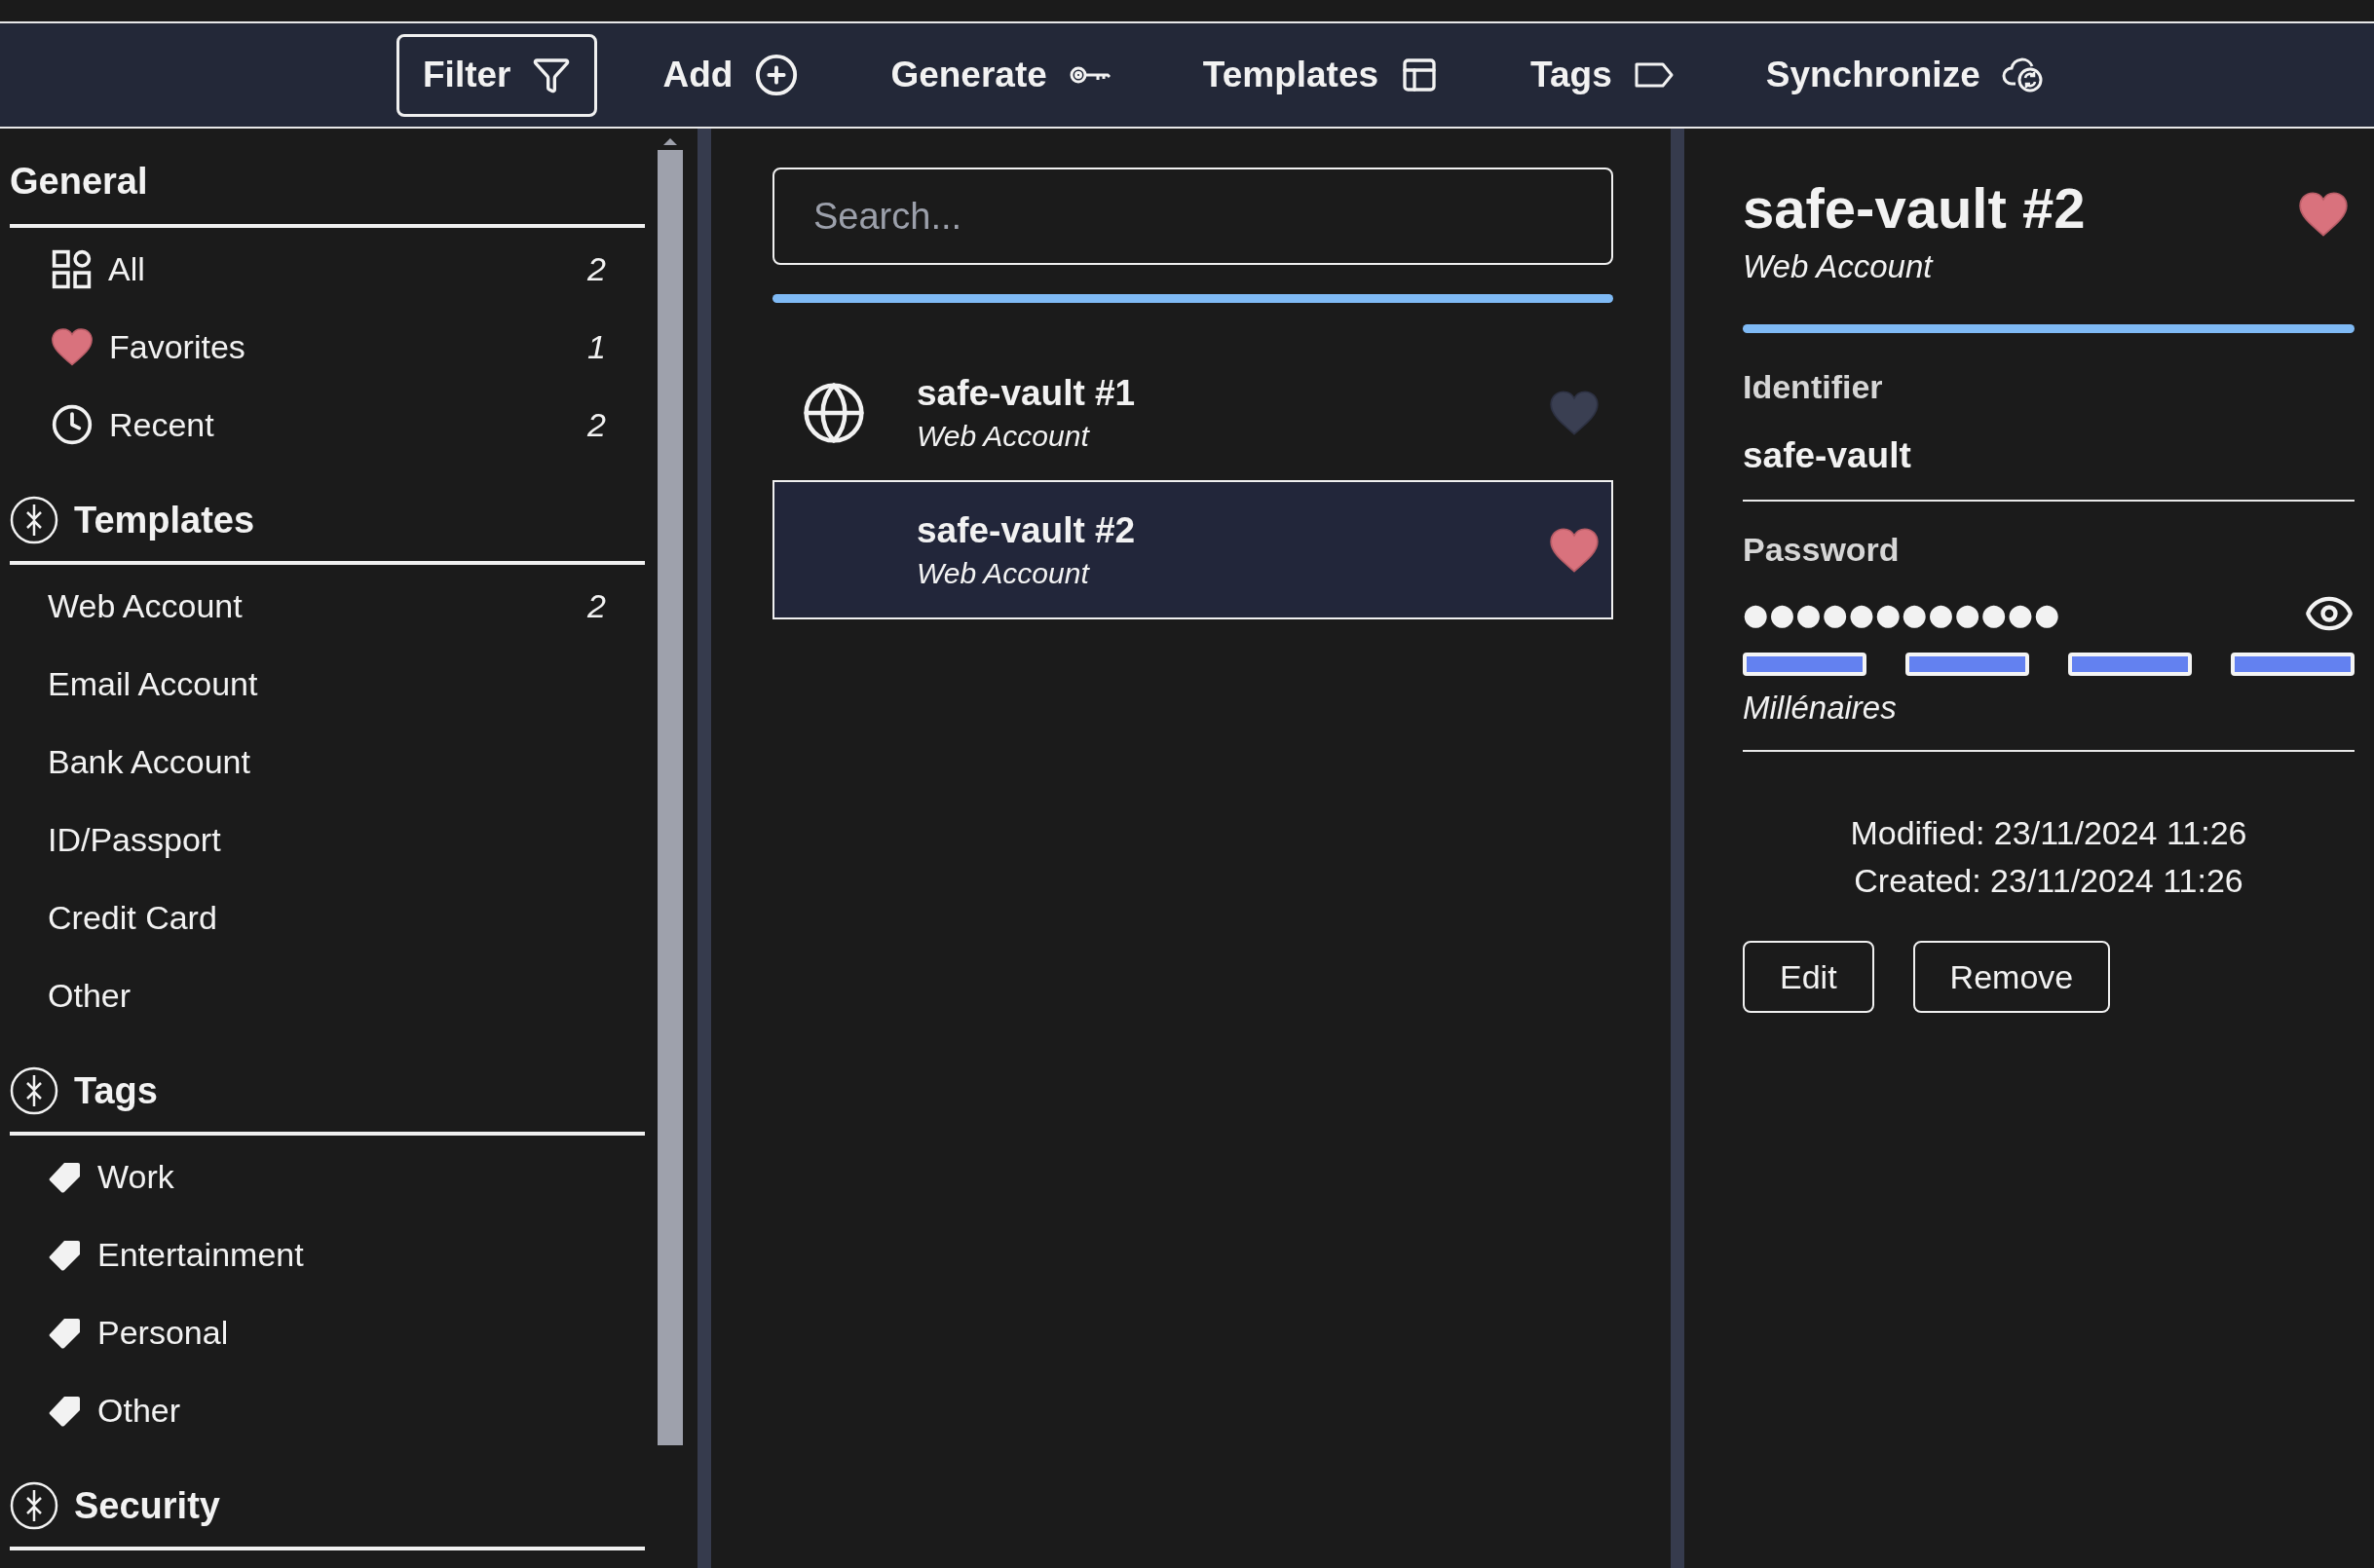 This screenshot has height=1568, width=2374. What do you see at coordinates (1001, 75) in the screenshot?
I see `toolbar-button: Generate` at bounding box center [1001, 75].